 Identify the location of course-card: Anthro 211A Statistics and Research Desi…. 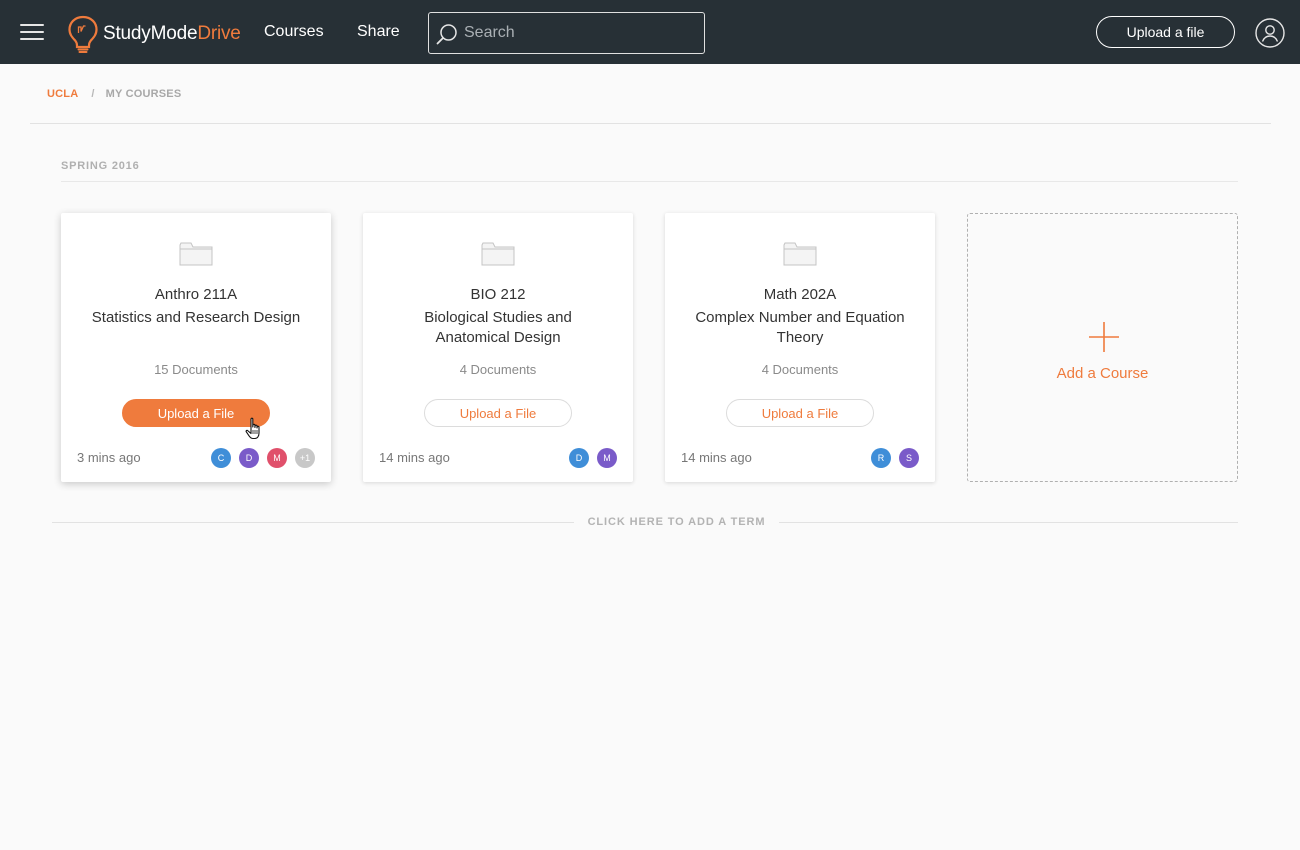
(196, 347).